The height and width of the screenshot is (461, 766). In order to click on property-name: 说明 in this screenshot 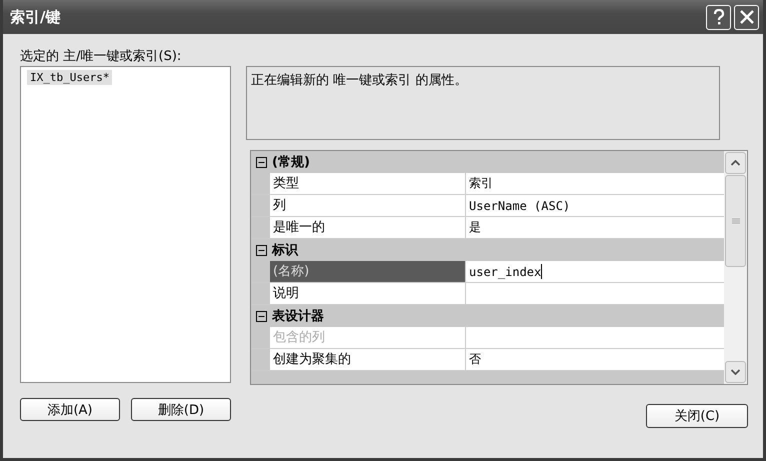, I will do `click(368, 293)`.